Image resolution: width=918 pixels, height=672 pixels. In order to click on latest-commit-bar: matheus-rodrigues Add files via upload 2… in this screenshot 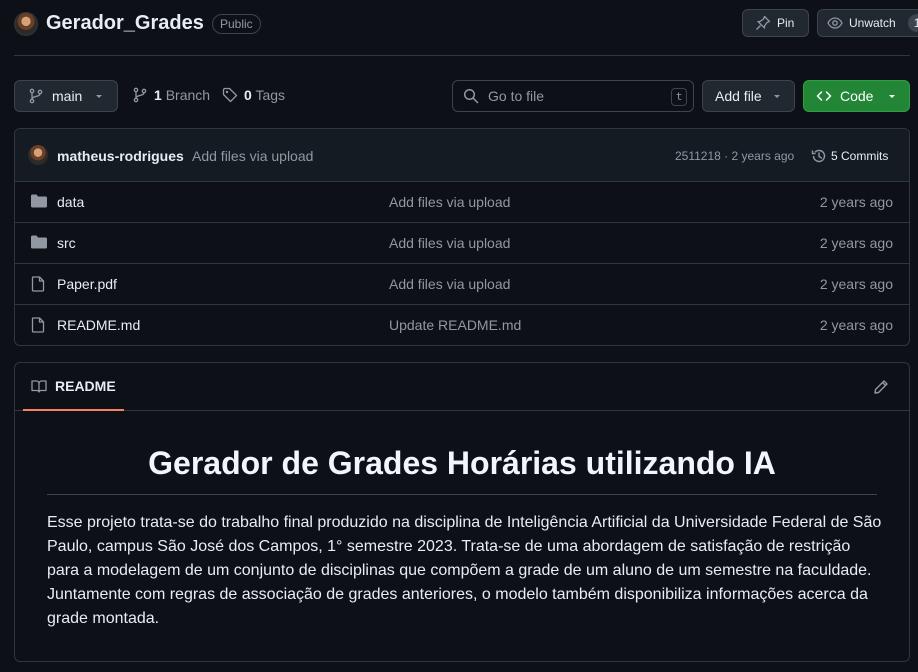, I will do `click(462, 155)`.